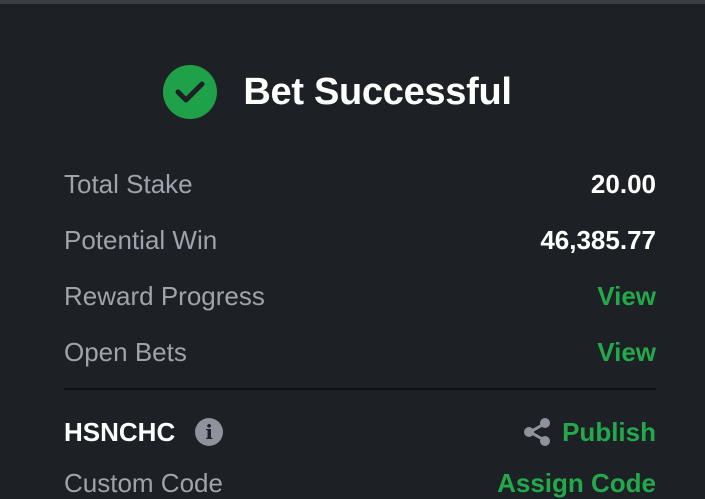  I want to click on reward-progress-row: Reward Progress View, so click(360, 296).